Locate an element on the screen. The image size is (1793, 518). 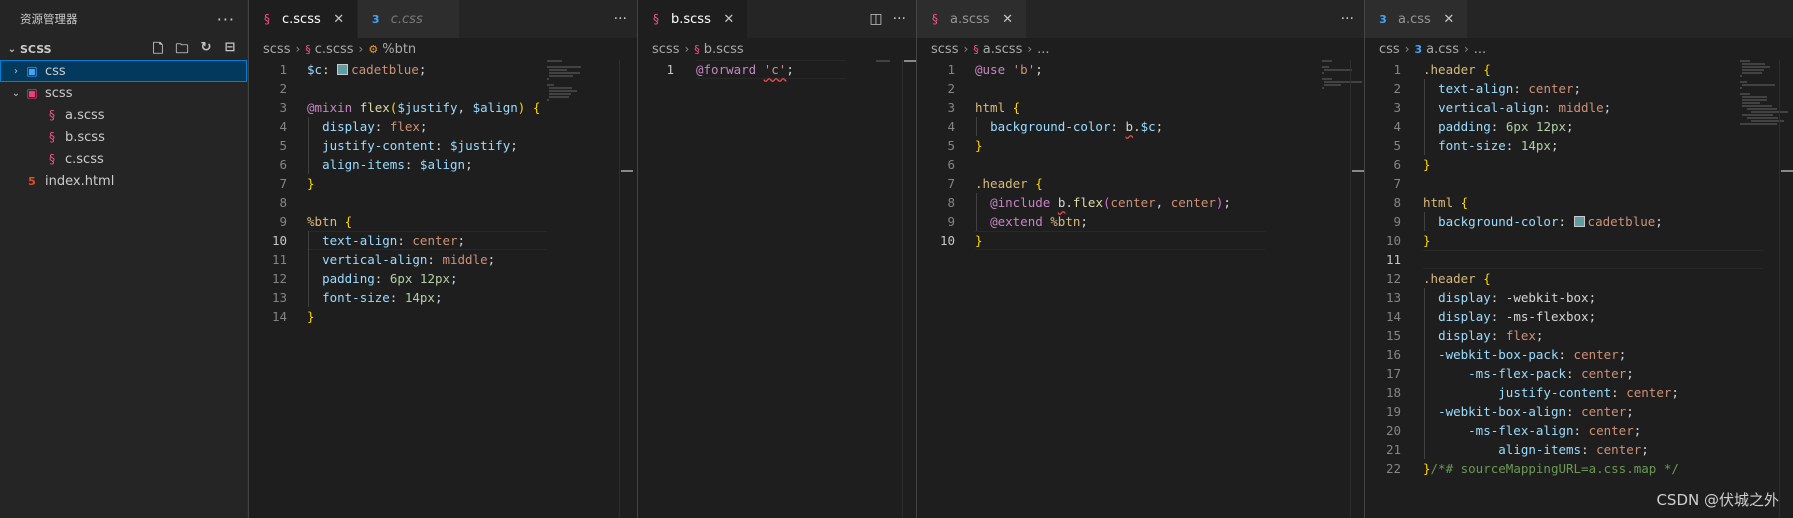
tree-item-label: index.html is located at coordinates (80, 181).